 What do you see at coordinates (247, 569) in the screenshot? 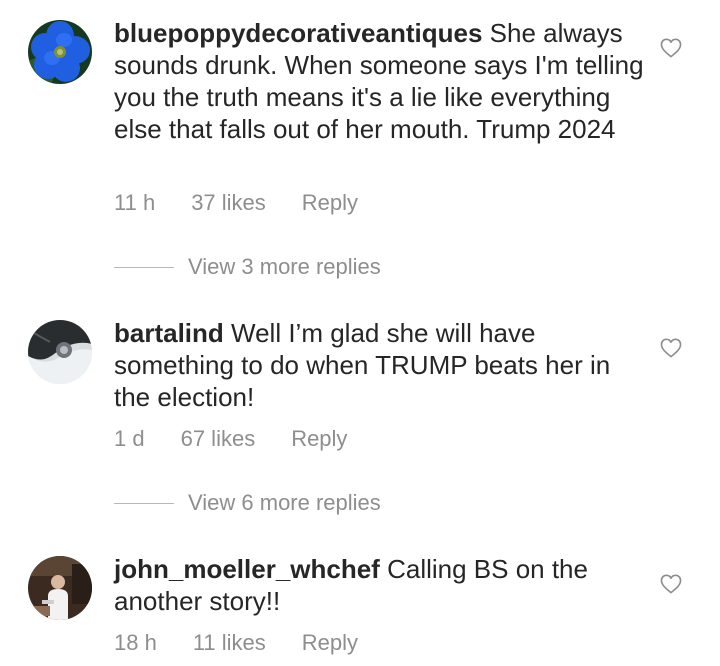
I see `comment-username: john_moeller_whchef` at bounding box center [247, 569].